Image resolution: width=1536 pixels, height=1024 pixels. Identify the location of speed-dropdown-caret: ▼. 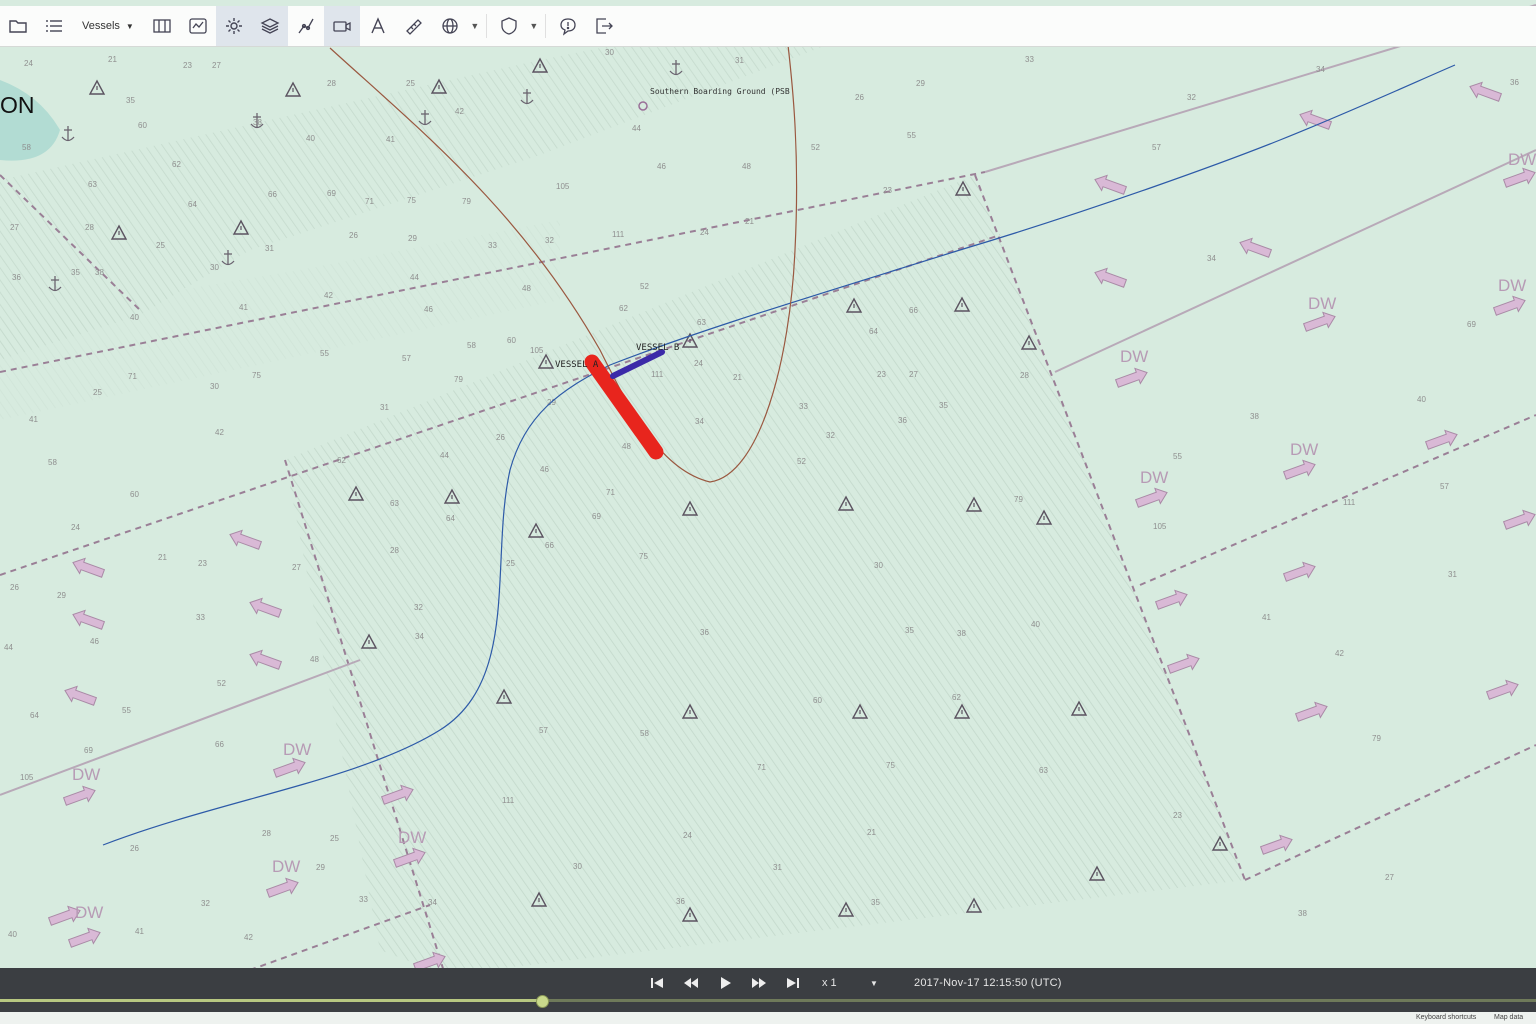
(880, 983).